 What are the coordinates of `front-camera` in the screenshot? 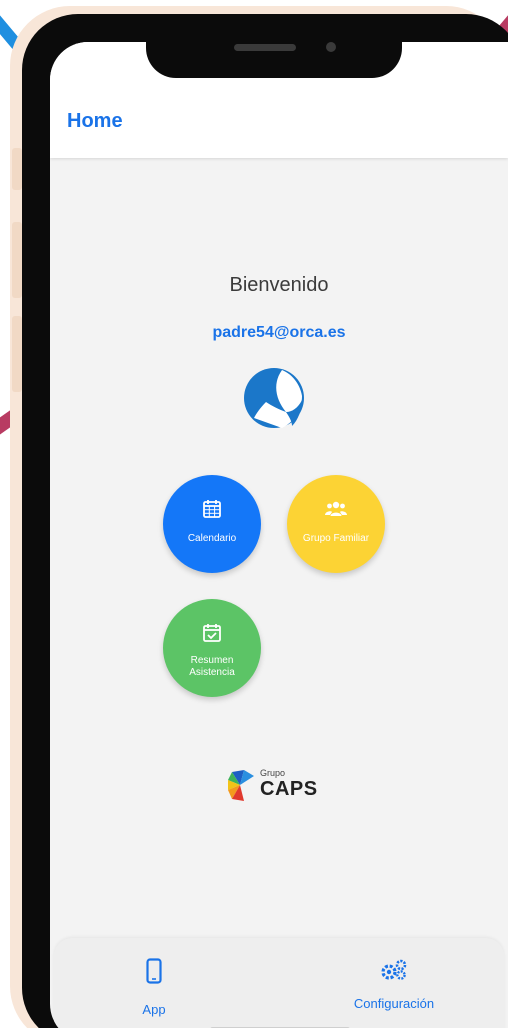 It's located at (331, 47).